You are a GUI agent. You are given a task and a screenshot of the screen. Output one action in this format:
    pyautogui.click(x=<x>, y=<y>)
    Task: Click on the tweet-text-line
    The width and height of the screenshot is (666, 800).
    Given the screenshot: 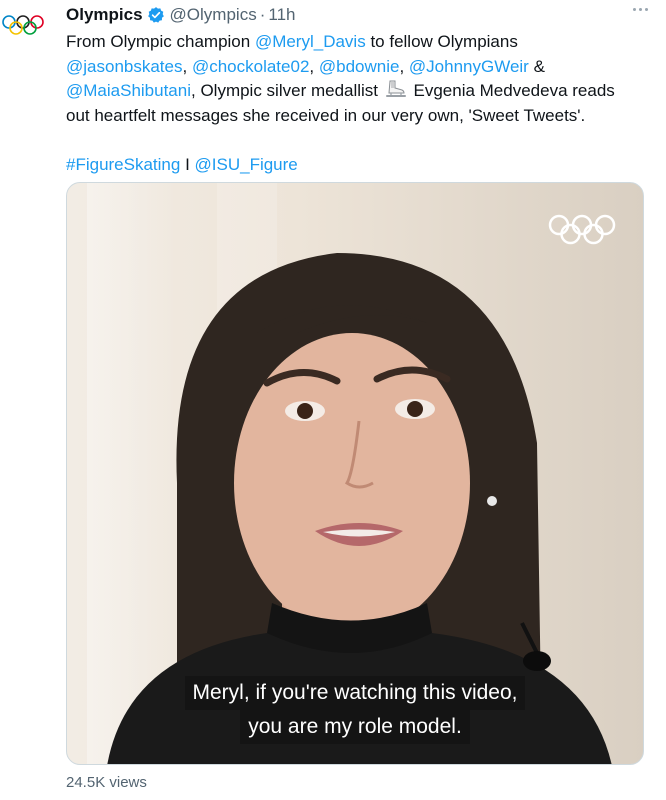 What is the action you would take?
    pyautogui.click(x=356, y=140)
    